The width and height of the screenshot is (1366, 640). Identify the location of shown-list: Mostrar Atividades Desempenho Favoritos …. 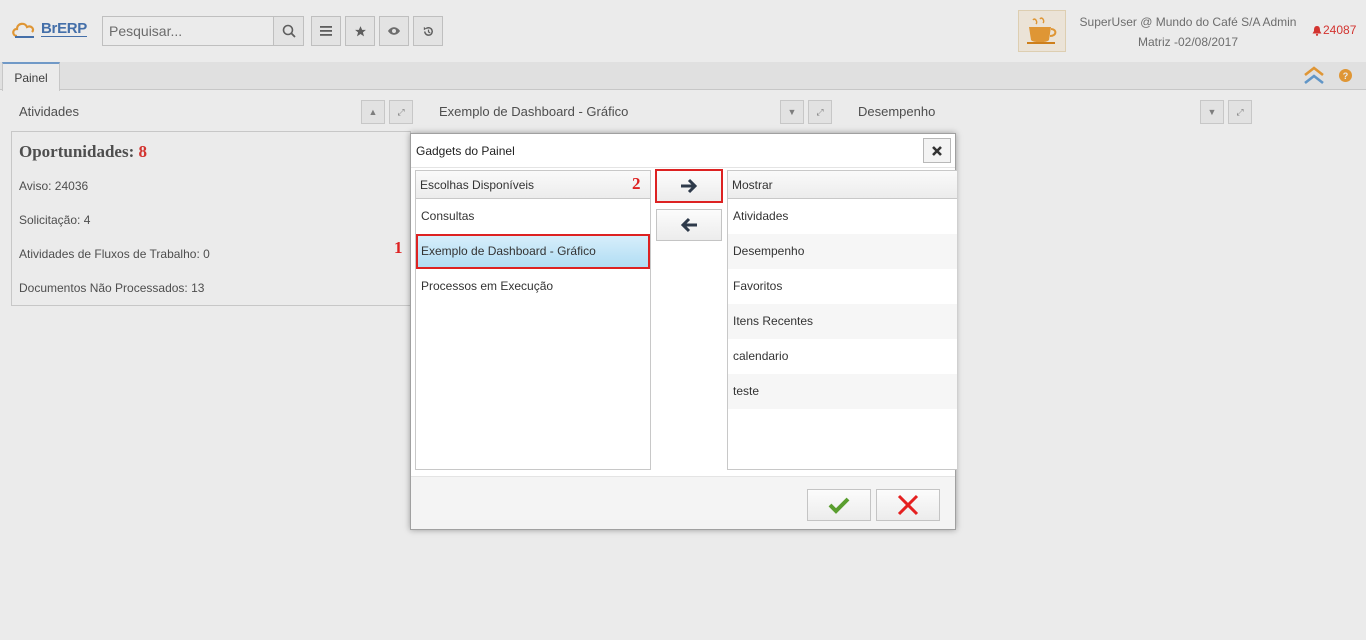
(842, 320).